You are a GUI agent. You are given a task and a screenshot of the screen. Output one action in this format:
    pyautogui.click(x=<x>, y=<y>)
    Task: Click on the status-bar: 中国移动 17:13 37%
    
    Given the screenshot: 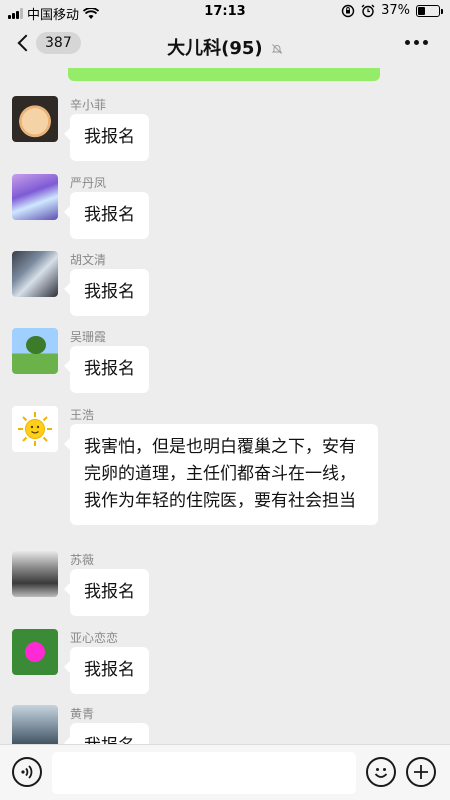 What is the action you would take?
    pyautogui.click(x=225, y=12)
    